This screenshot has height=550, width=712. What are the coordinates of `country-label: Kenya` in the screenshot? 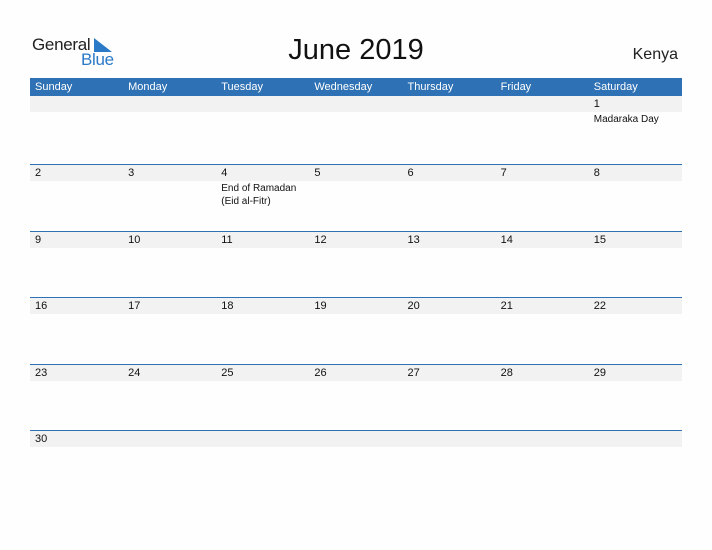 It's located at (655, 54).